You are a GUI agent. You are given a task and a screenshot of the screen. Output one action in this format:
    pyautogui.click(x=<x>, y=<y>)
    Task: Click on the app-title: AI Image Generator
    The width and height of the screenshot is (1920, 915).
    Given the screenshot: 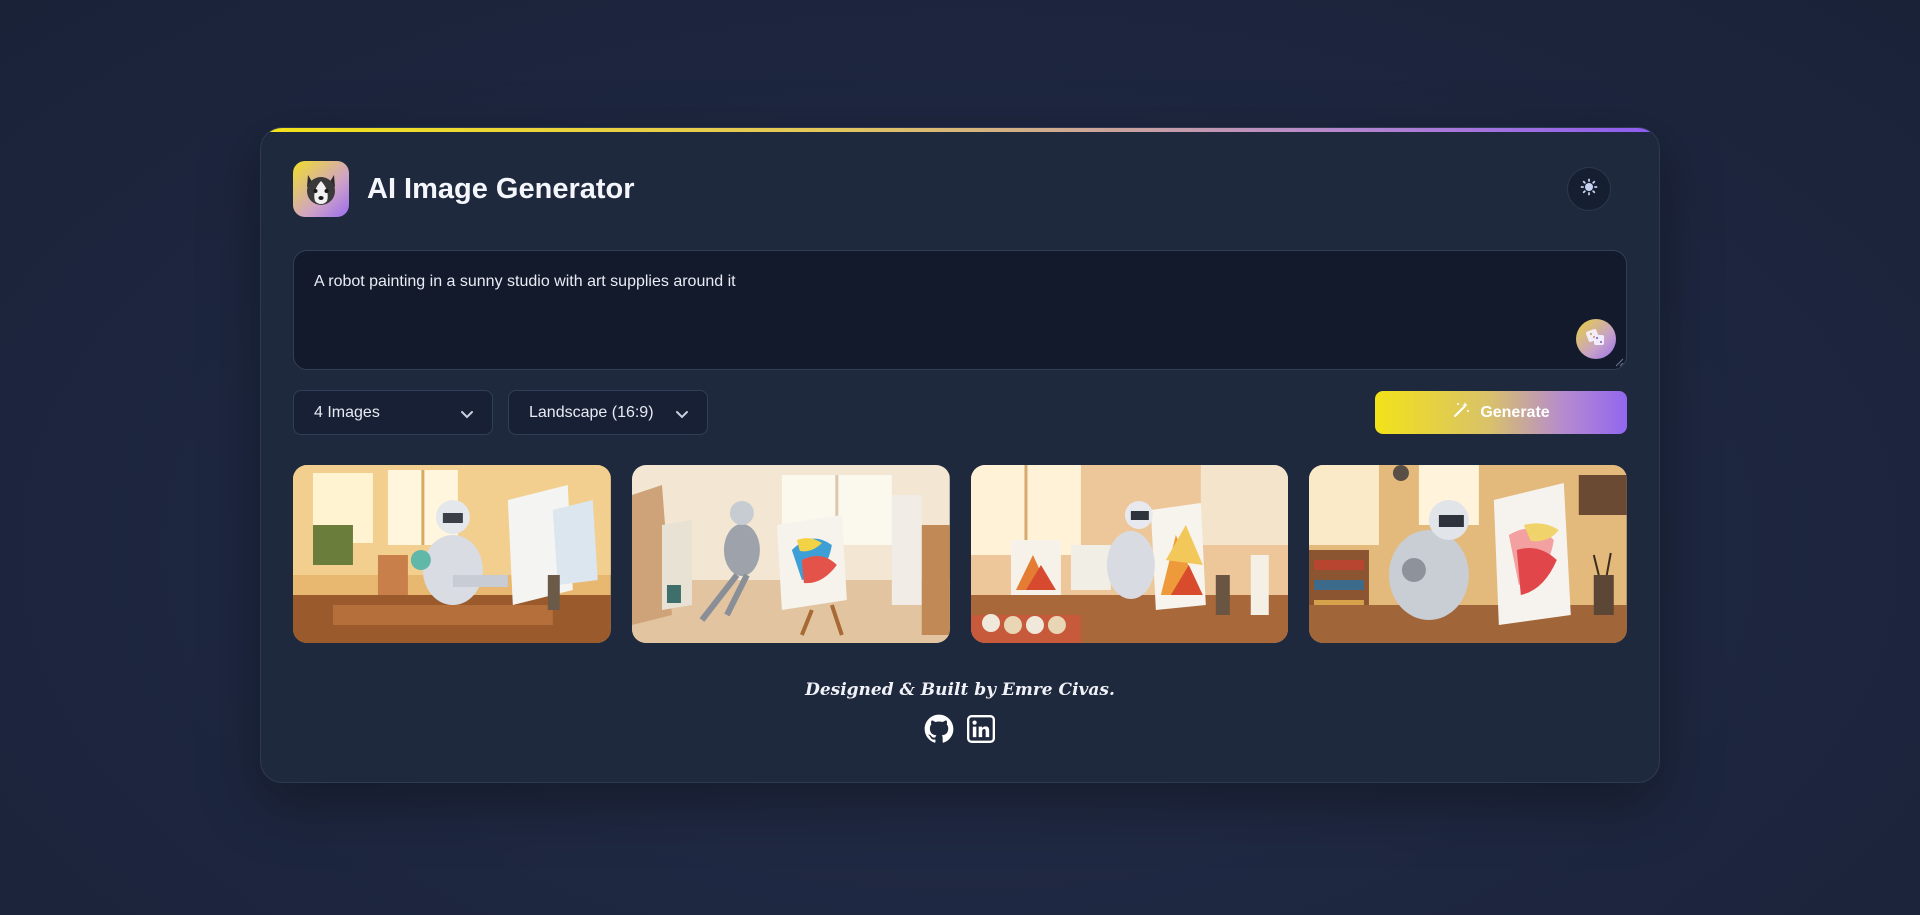 What is the action you would take?
    pyautogui.click(x=501, y=188)
    